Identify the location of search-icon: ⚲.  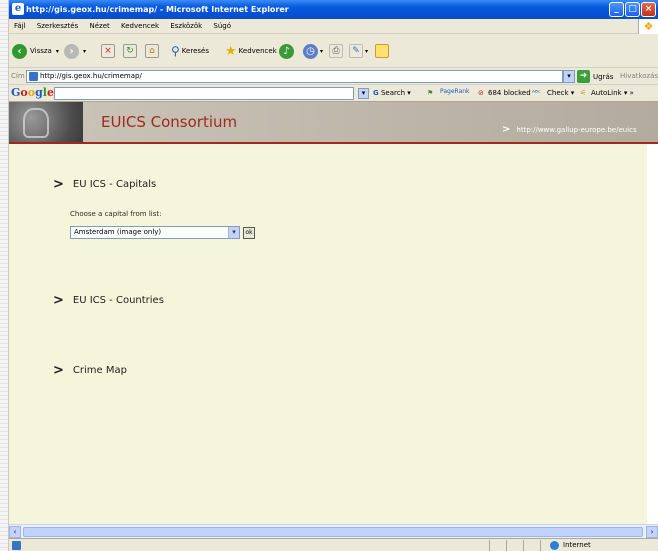
(175, 51).